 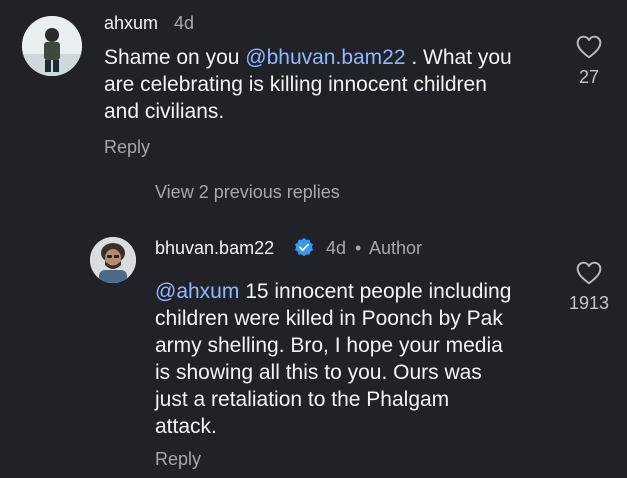 I want to click on comment-line-1: Shame on you @bhuvan.bam22 . What you, so click(x=308, y=57).